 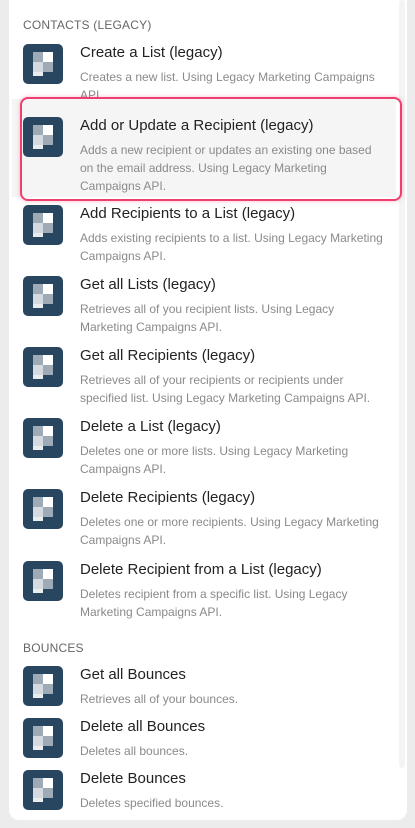 I want to click on section-header-contacts-legacy: CONTACTS (LEGACY), so click(x=87, y=25).